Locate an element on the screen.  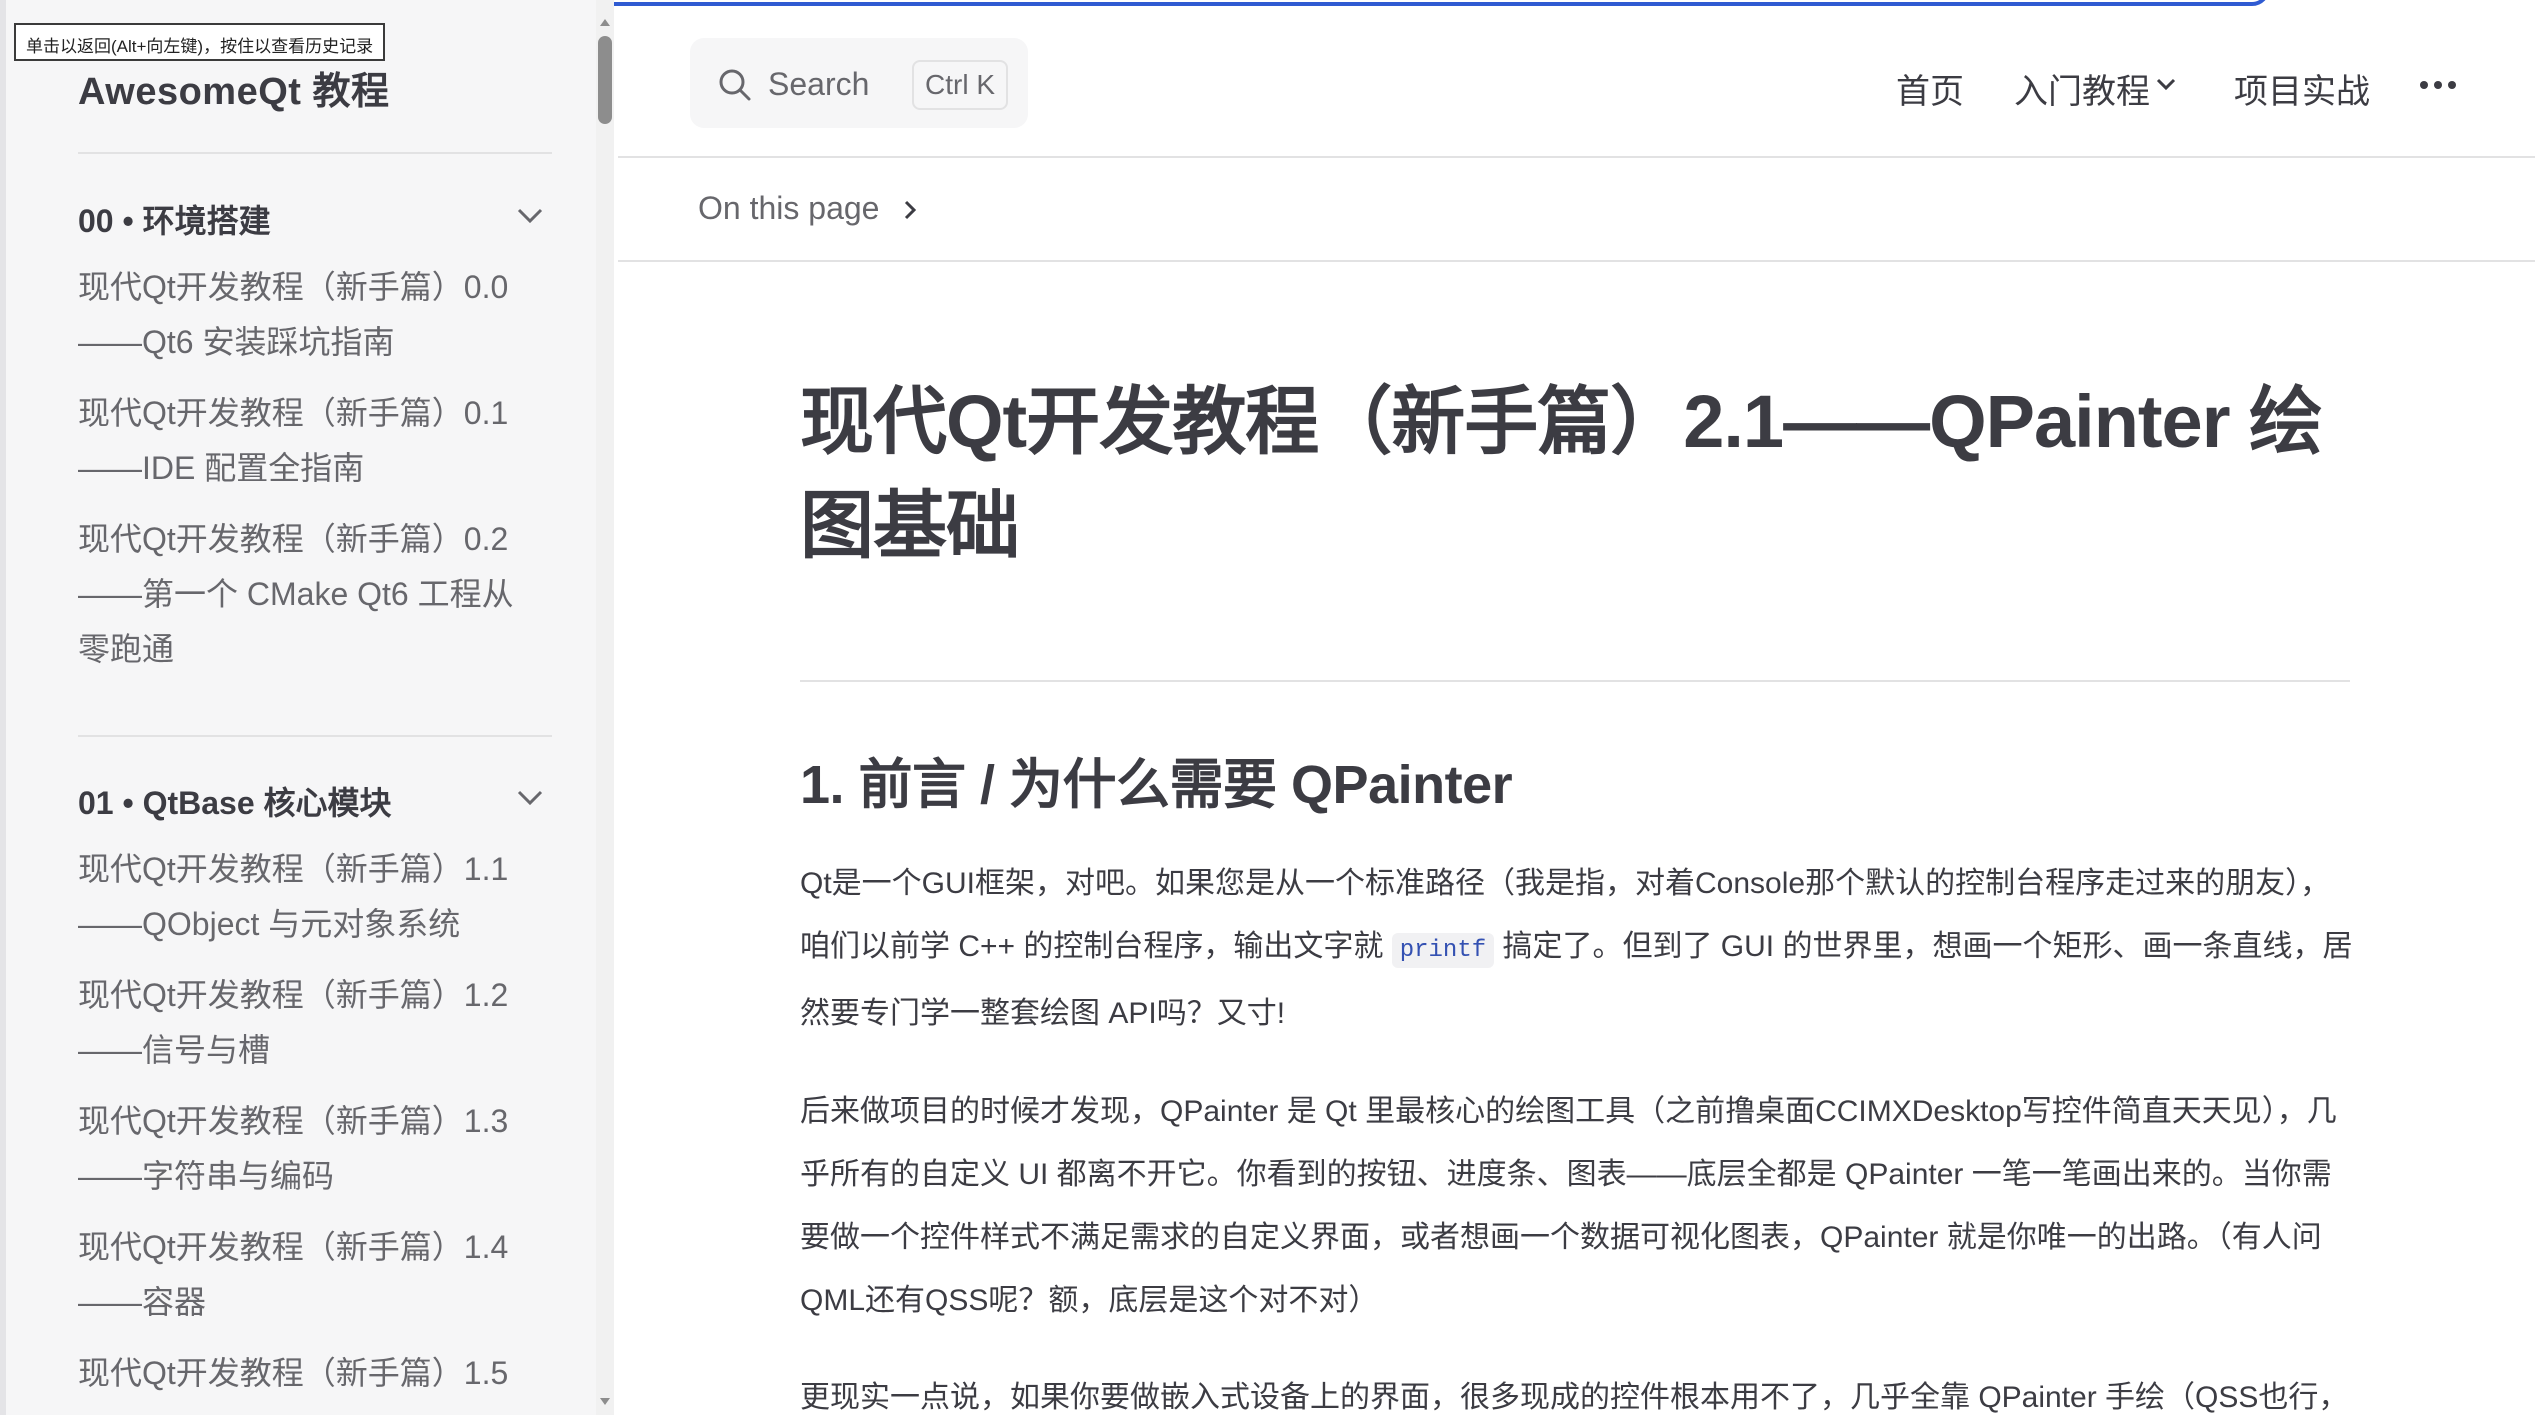
nav-link-projects: 项目实战 is located at coordinates (2302, 88).